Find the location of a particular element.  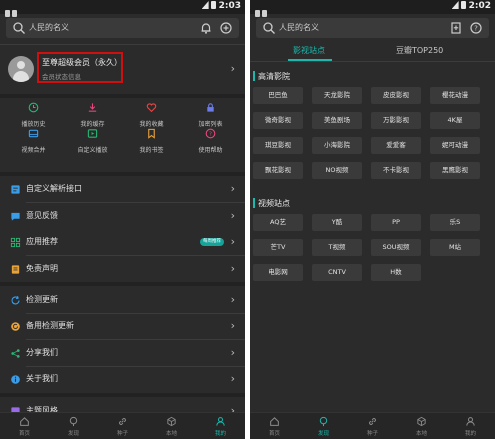

nav-label: 种子 is located at coordinates (122, 434).